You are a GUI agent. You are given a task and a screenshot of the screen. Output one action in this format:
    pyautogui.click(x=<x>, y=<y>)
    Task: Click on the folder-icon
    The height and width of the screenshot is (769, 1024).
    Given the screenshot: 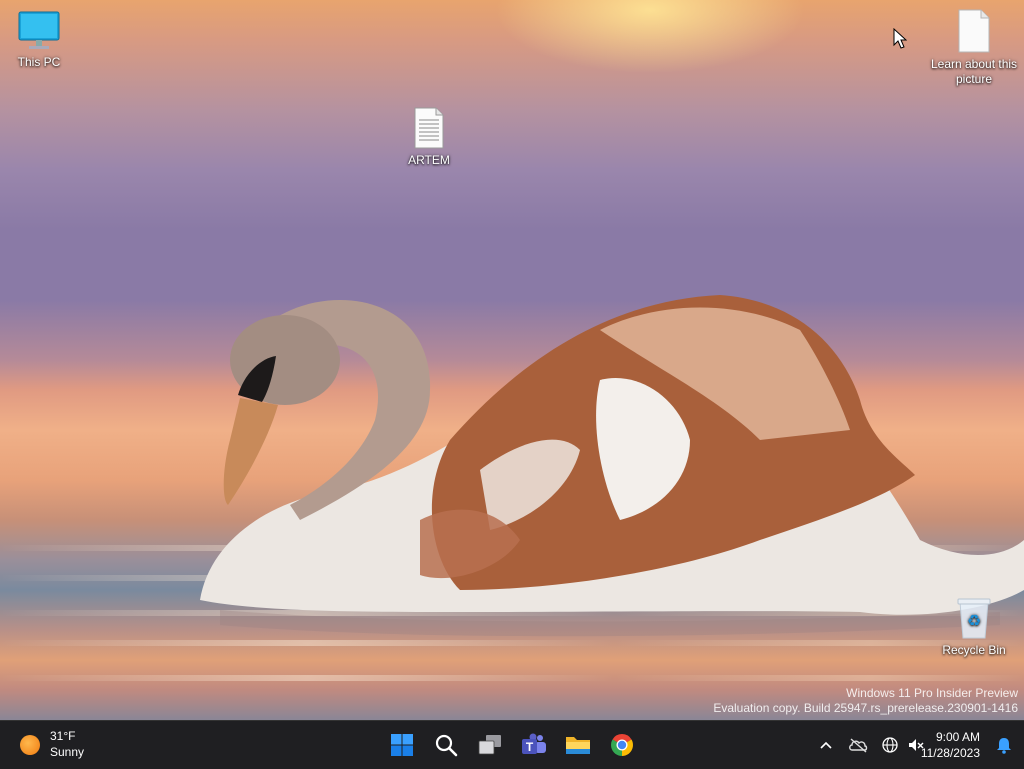 What is the action you would take?
    pyautogui.click(x=578, y=745)
    